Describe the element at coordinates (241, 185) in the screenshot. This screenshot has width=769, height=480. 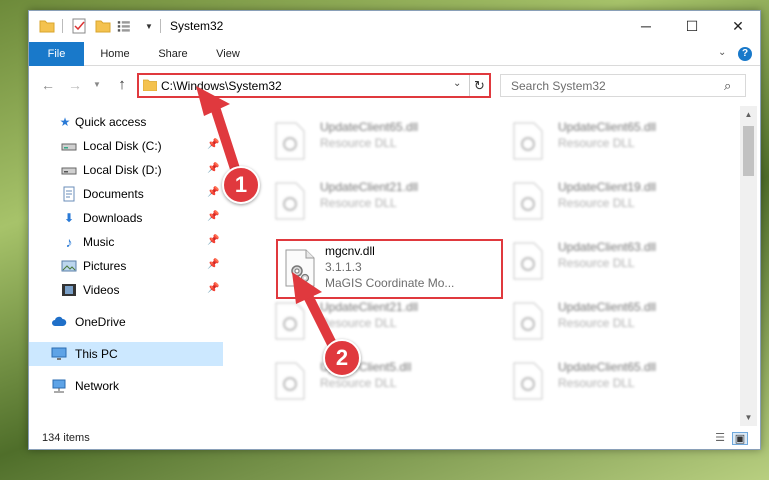
I see `step-badge-1: 1` at that location.